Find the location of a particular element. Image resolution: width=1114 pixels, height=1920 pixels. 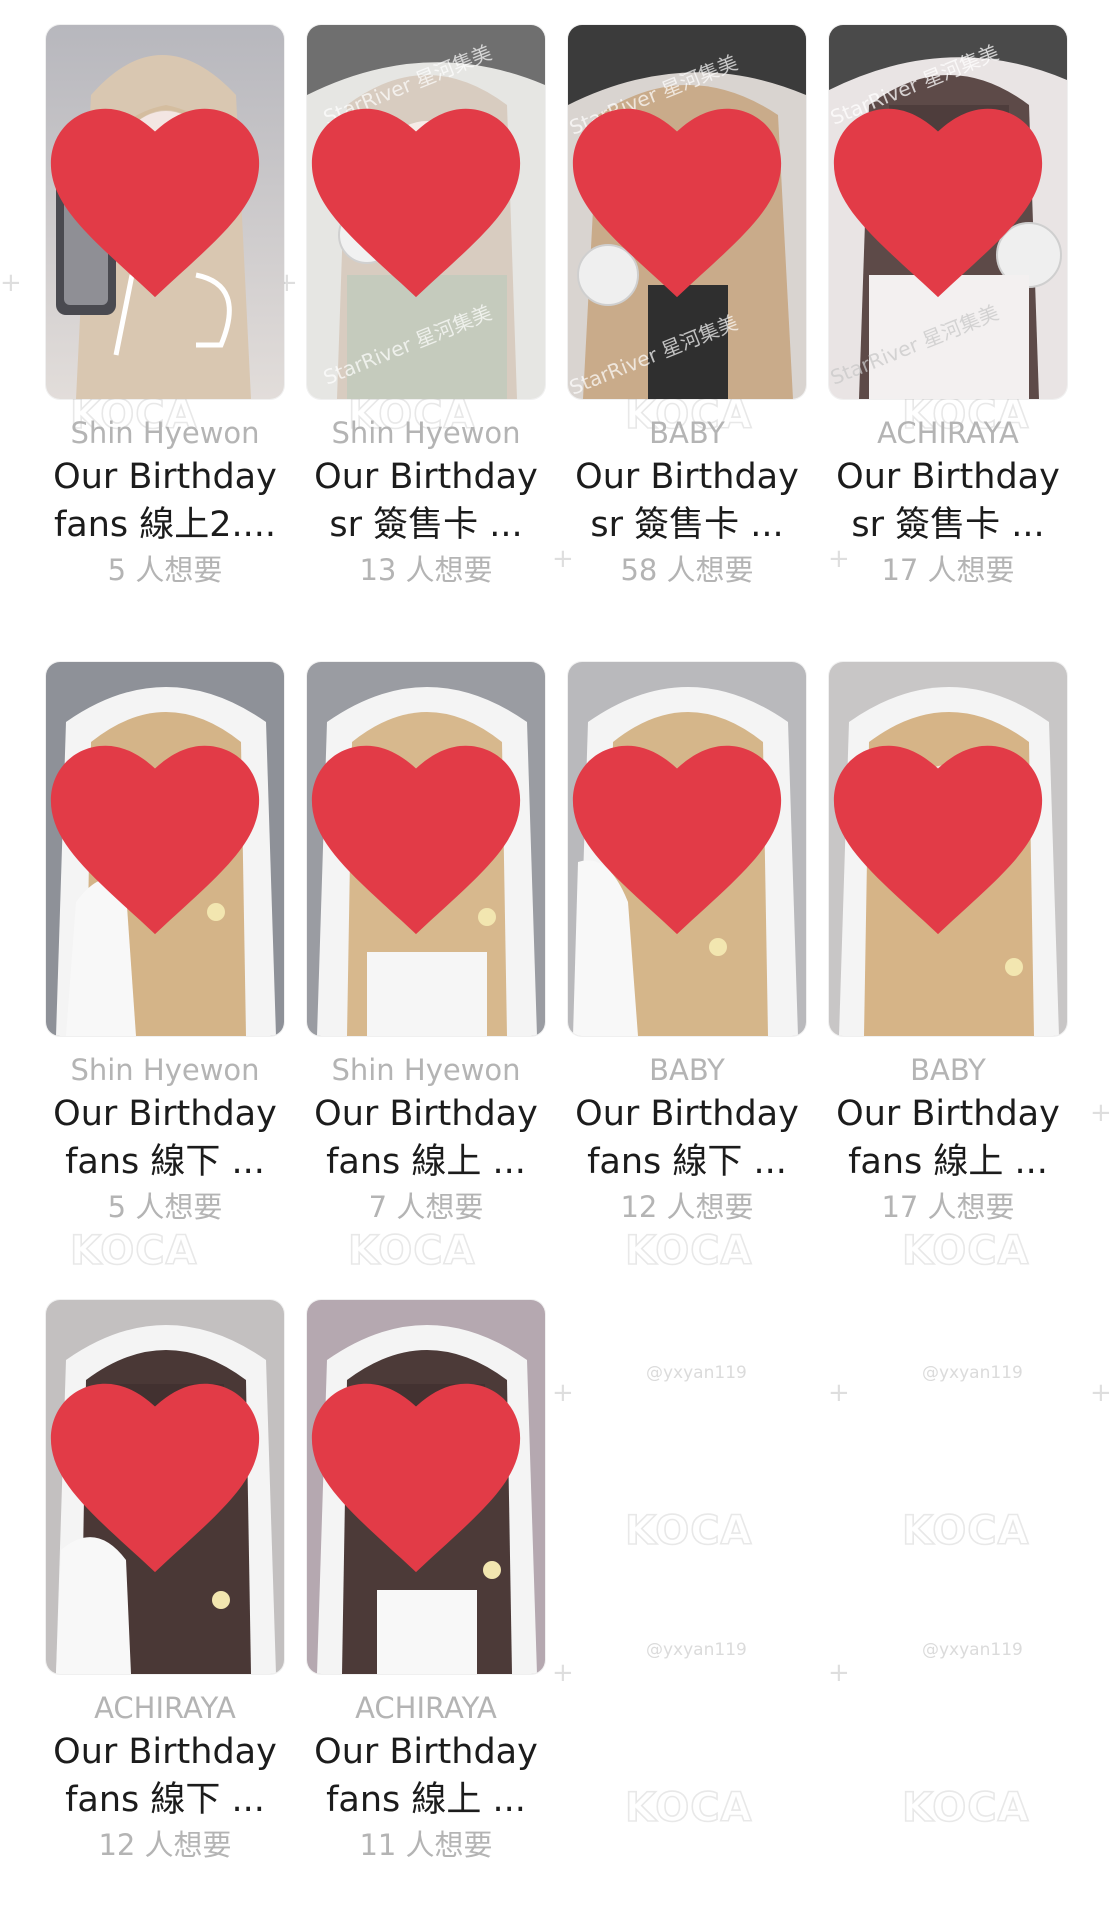

want-count: 13 人想要 is located at coordinates (426, 570).